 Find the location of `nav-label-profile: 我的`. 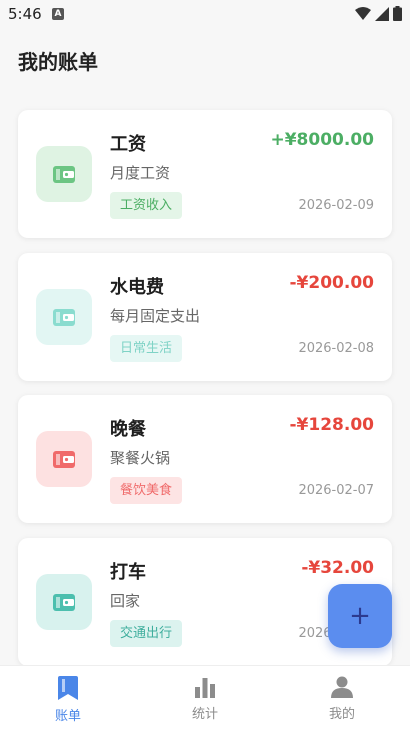

nav-label-profile: 我的 is located at coordinates (341, 714).